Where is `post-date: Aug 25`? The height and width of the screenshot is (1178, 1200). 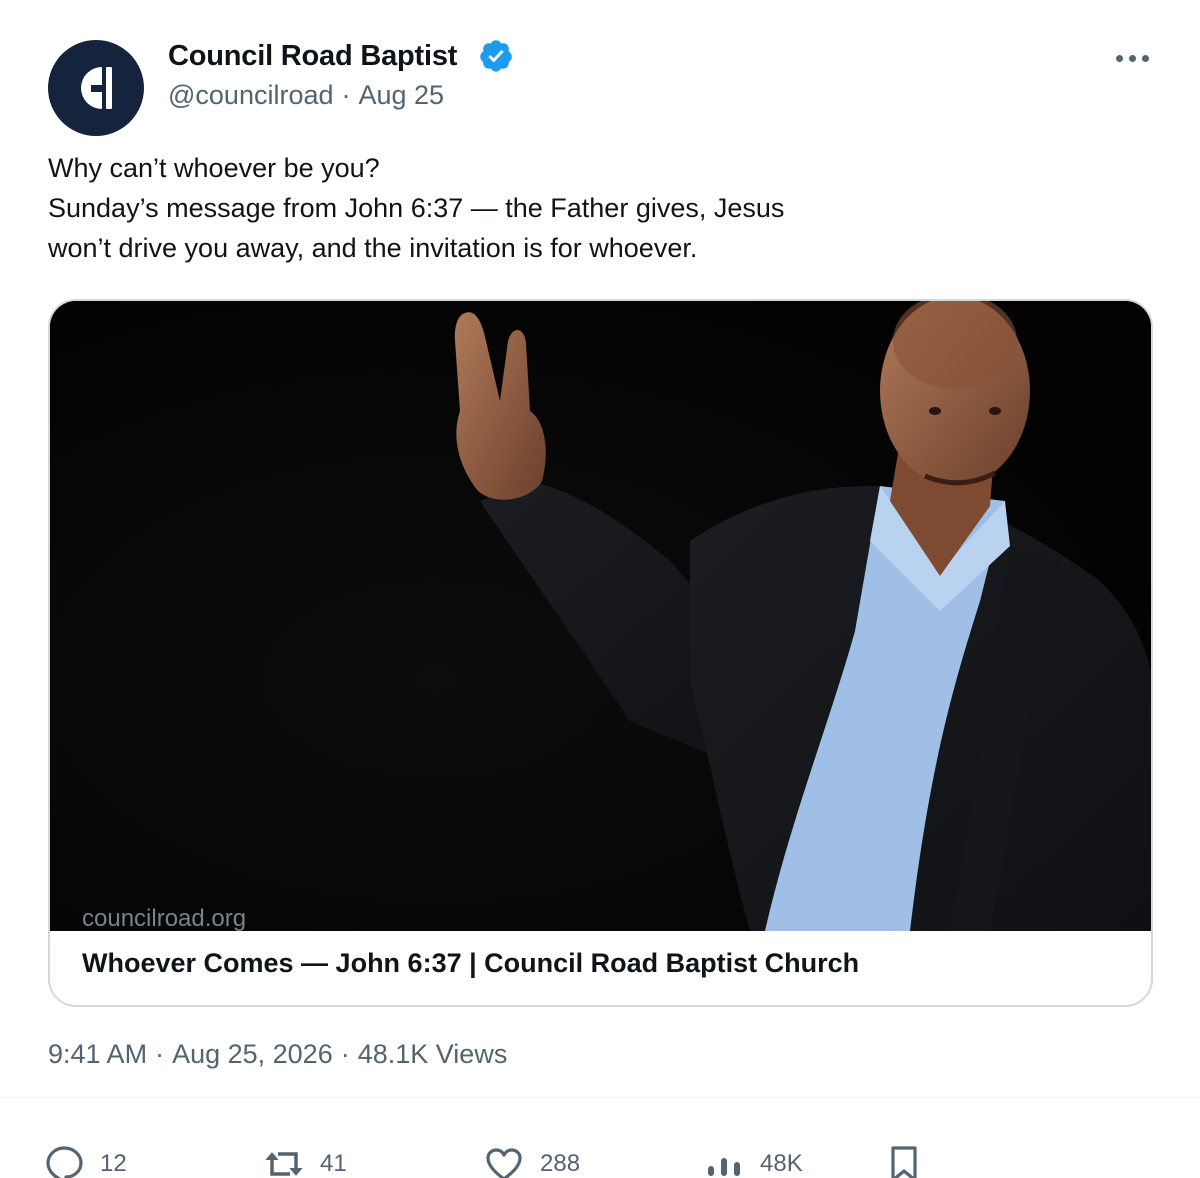 post-date: Aug 25 is located at coordinates (402, 95).